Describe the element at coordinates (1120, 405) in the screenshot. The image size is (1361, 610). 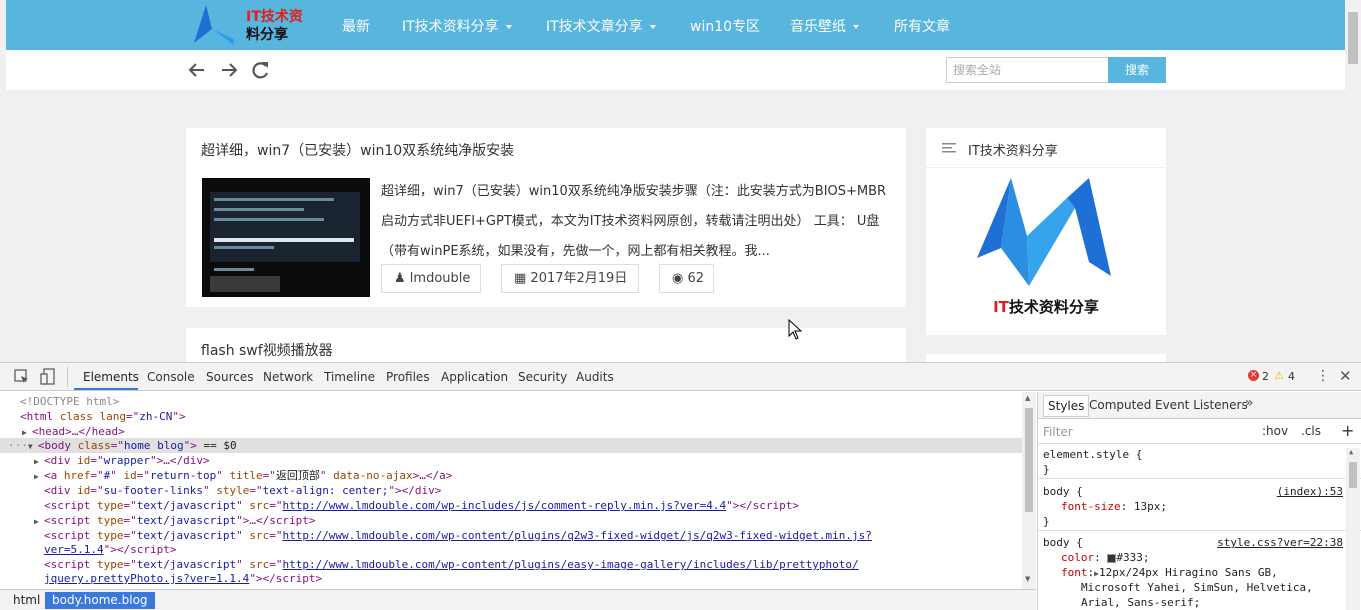
I see `tab-computed: Computed` at that location.